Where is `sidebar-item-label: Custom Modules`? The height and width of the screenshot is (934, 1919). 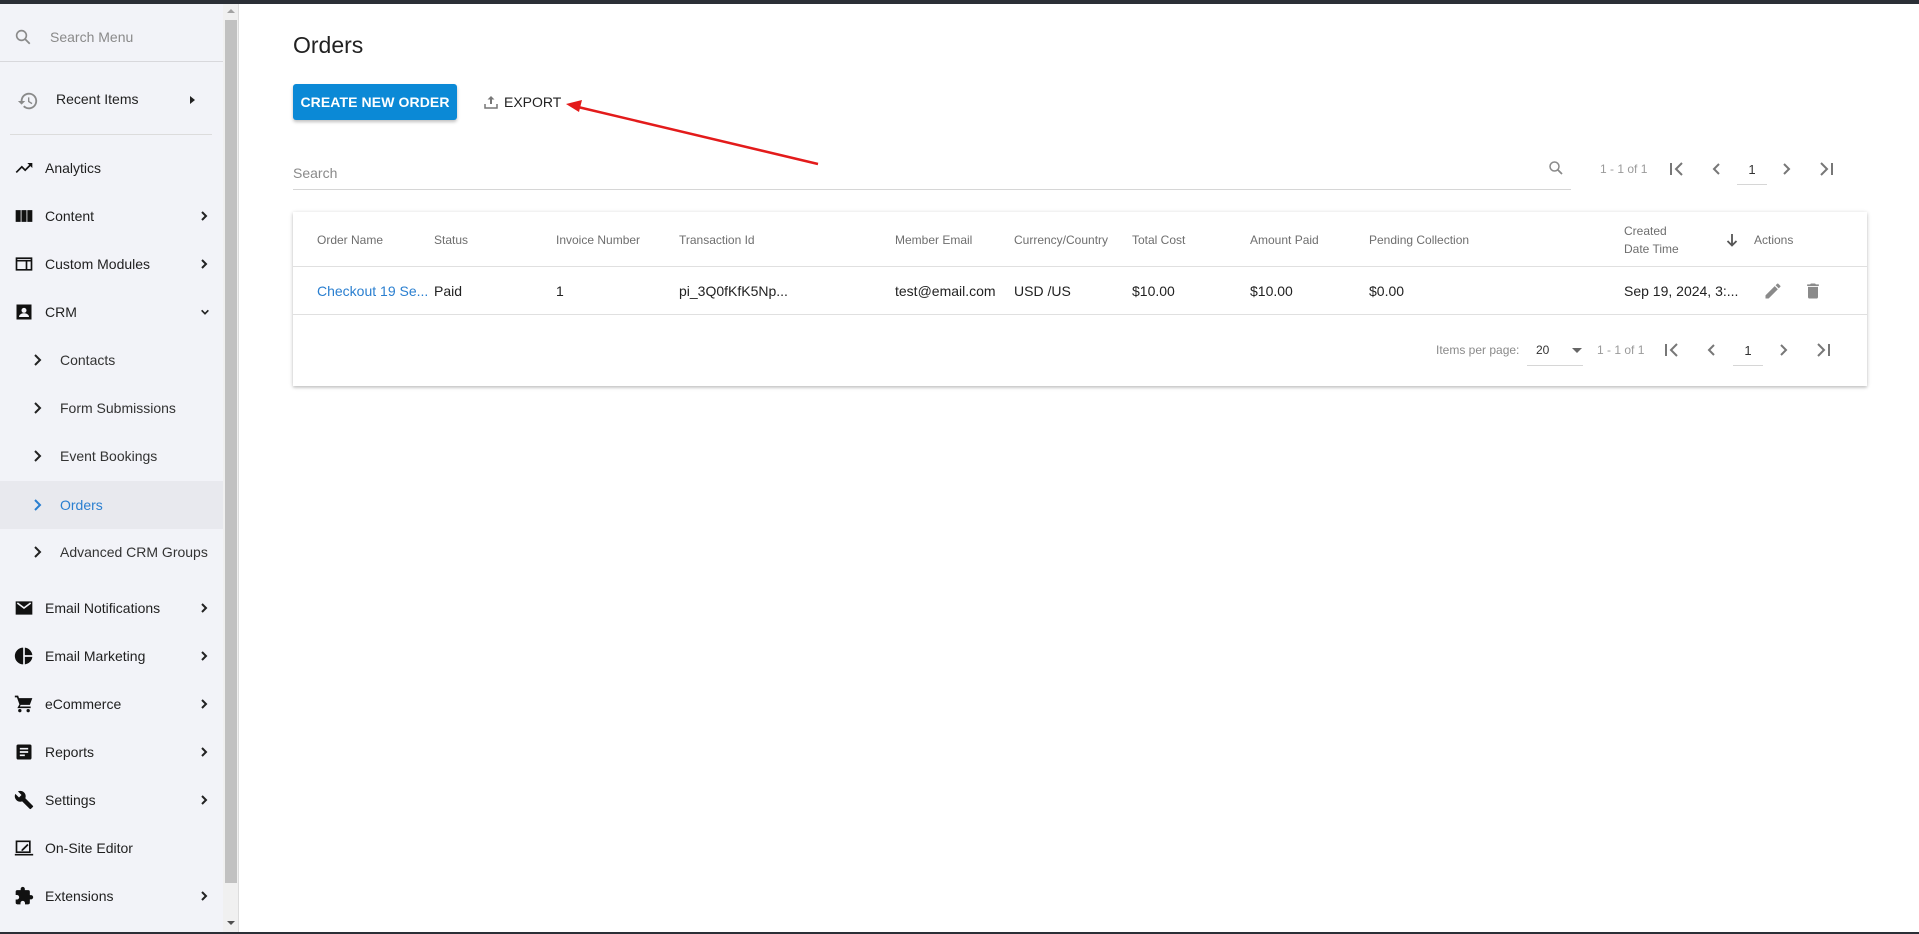
sidebar-item-label: Custom Modules is located at coordinates (98, 264).